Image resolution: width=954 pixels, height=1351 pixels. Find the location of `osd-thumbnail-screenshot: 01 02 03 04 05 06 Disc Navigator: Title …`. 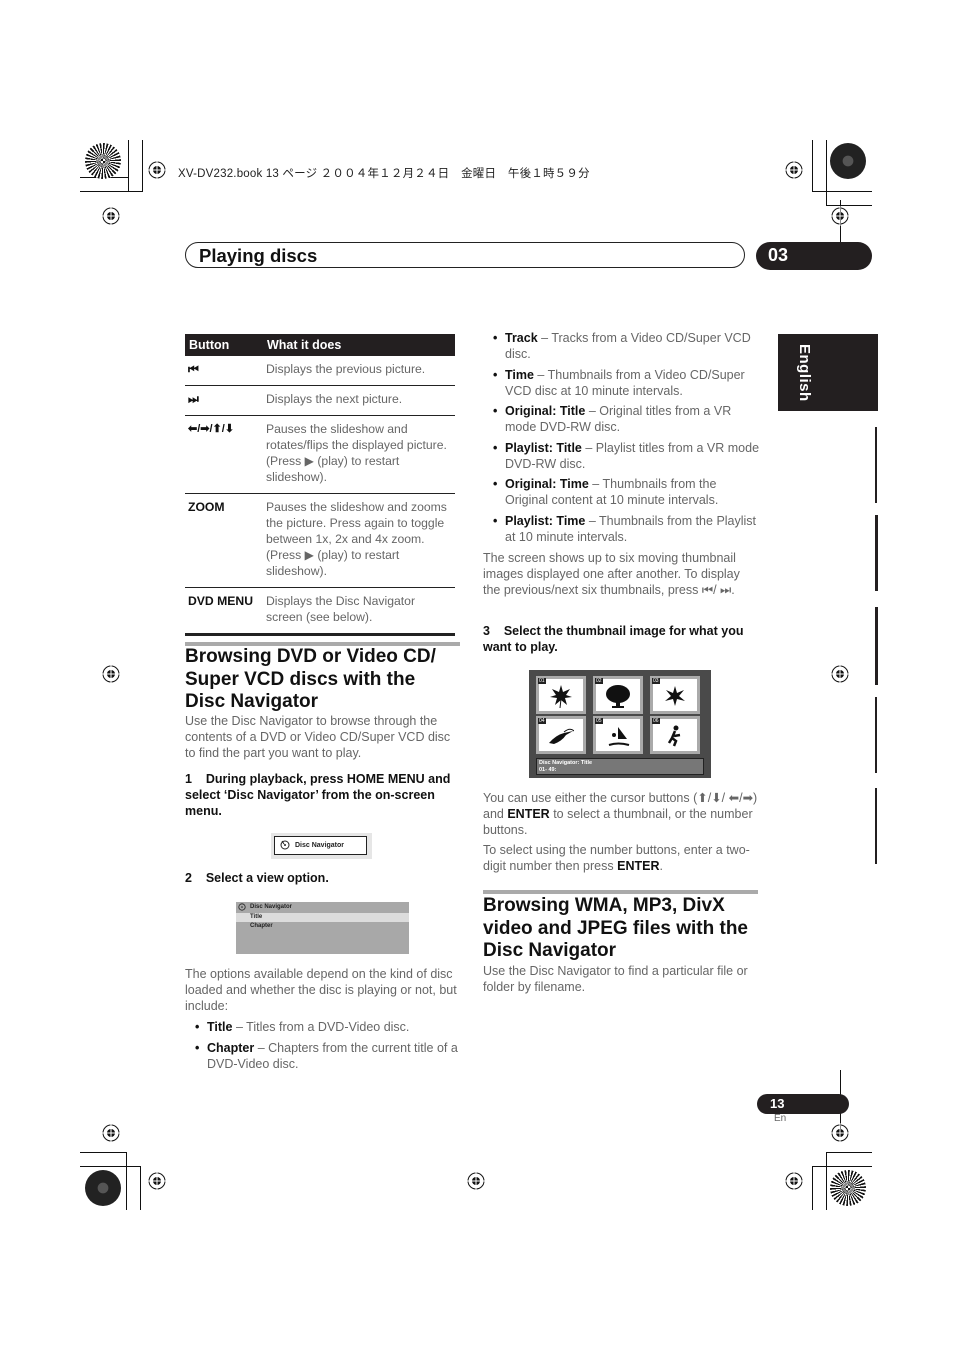

osd-thumbnail-screenshot: 01 02 03 04 05 06 Disc Navigator: Title … is located at coordinates (620, 724).